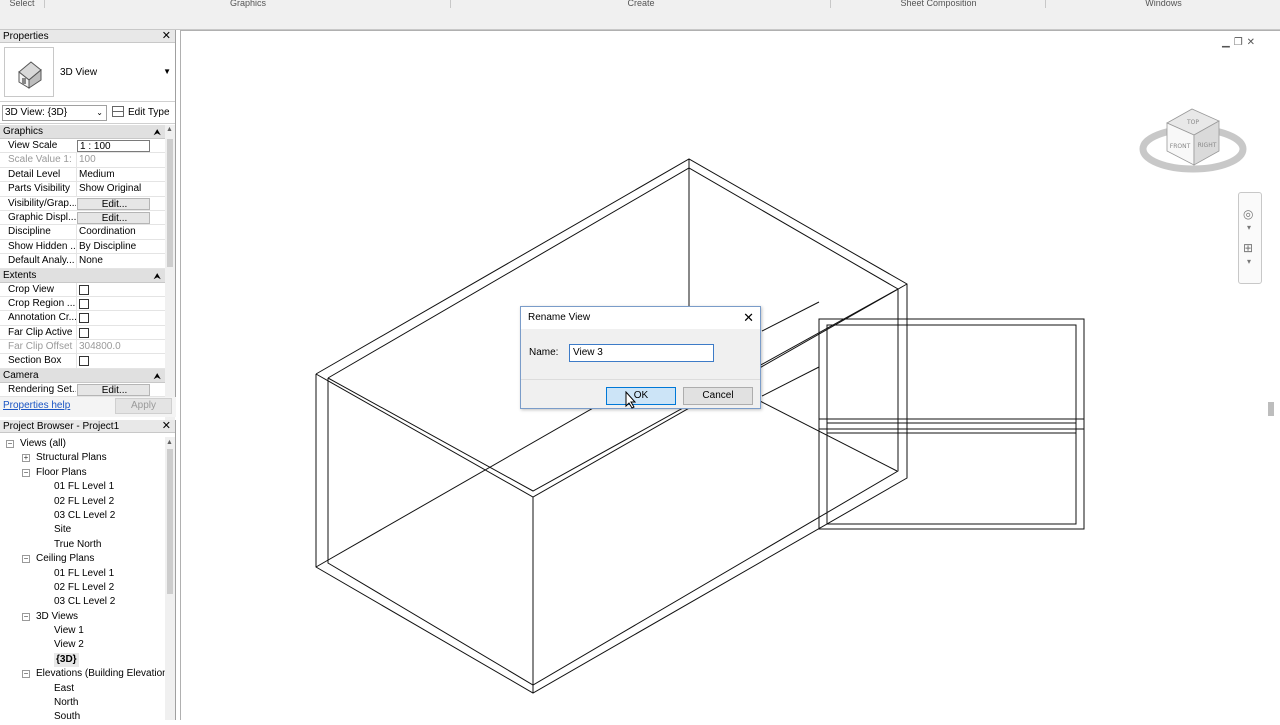  I want to click on prop-value: Medium, so click(120, 174).